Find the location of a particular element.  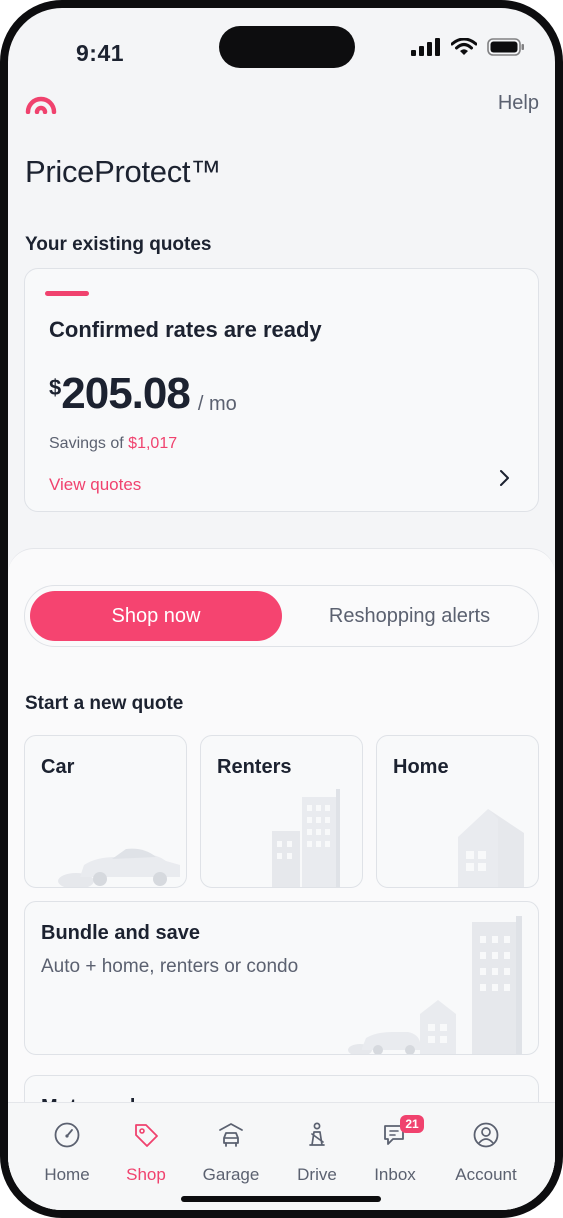

gauge-icon is located at coordinates (67, 1135).